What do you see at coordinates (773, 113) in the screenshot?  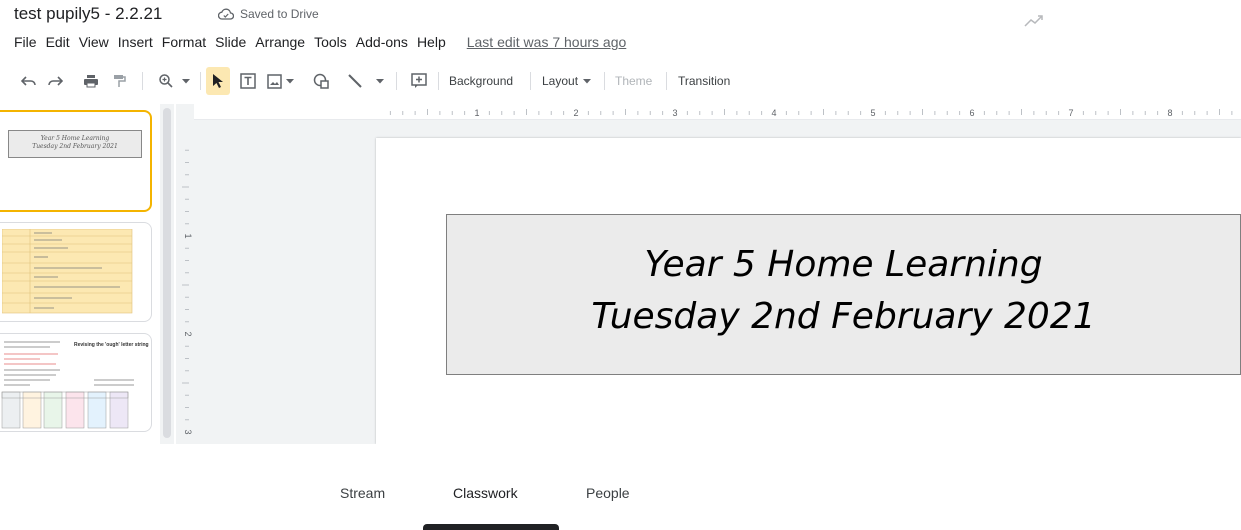 I see `ruler-label: 4` at bounding box center [773, 113].